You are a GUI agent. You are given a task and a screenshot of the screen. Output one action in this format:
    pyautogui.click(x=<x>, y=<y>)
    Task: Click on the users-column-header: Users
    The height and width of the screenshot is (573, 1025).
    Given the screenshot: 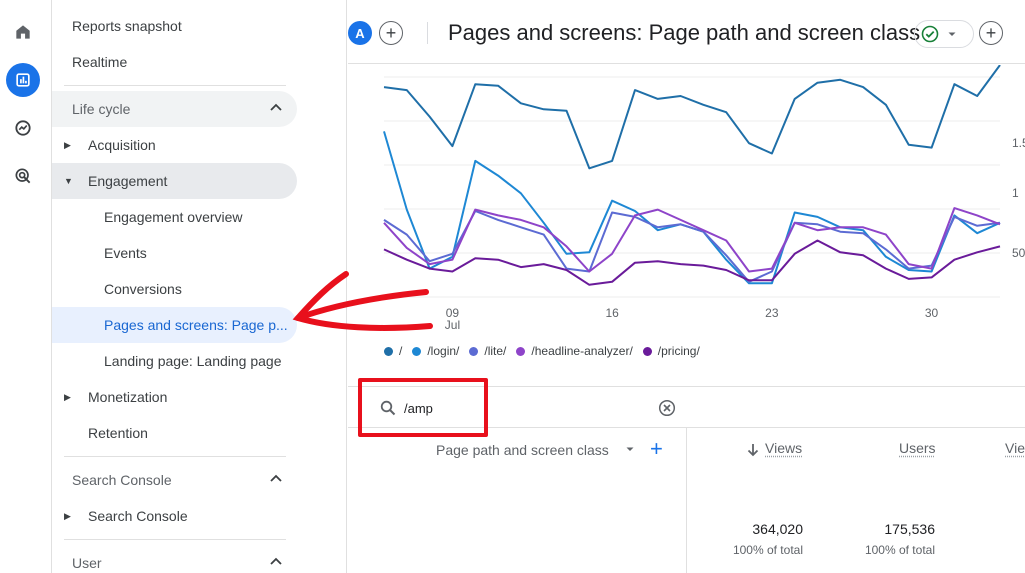 What is the action you would take?
    pyautogui.click(x=917, y=448)
    